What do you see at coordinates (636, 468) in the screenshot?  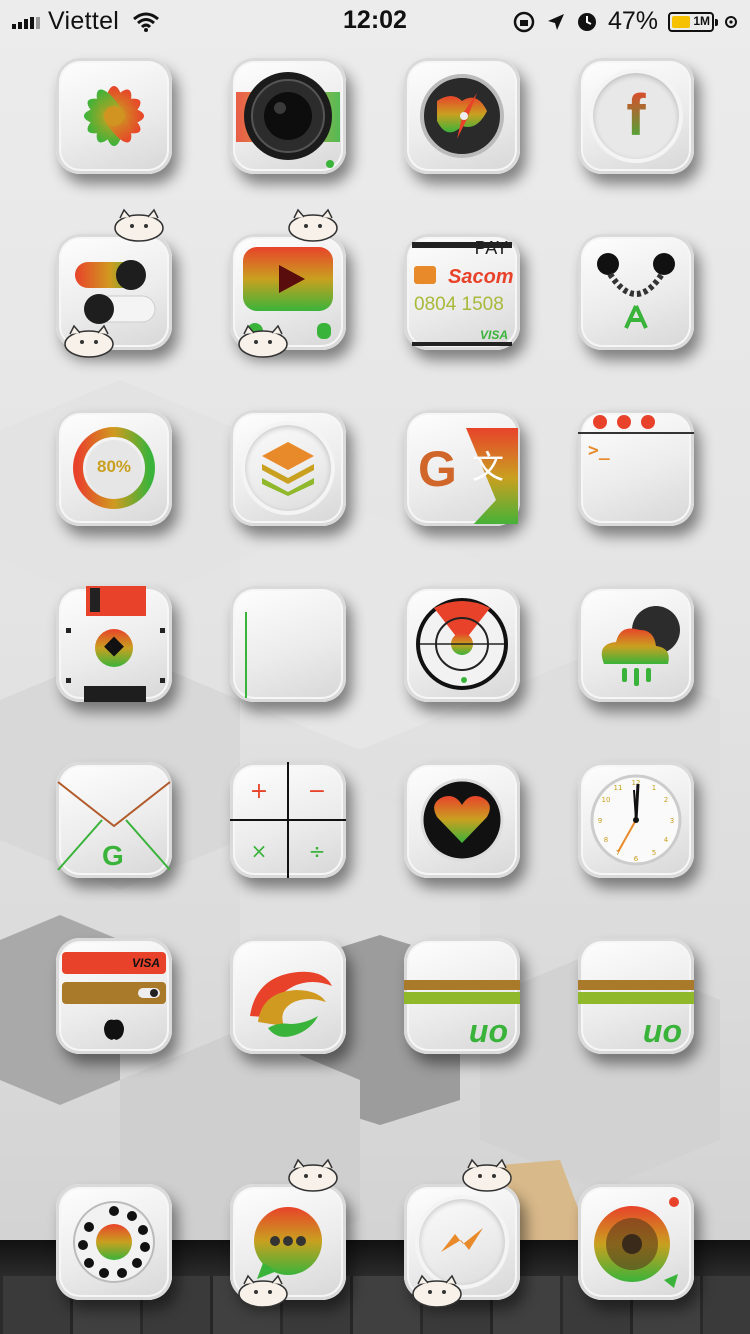 I see `terminal-app: >_` at bounding box center [636, 468].